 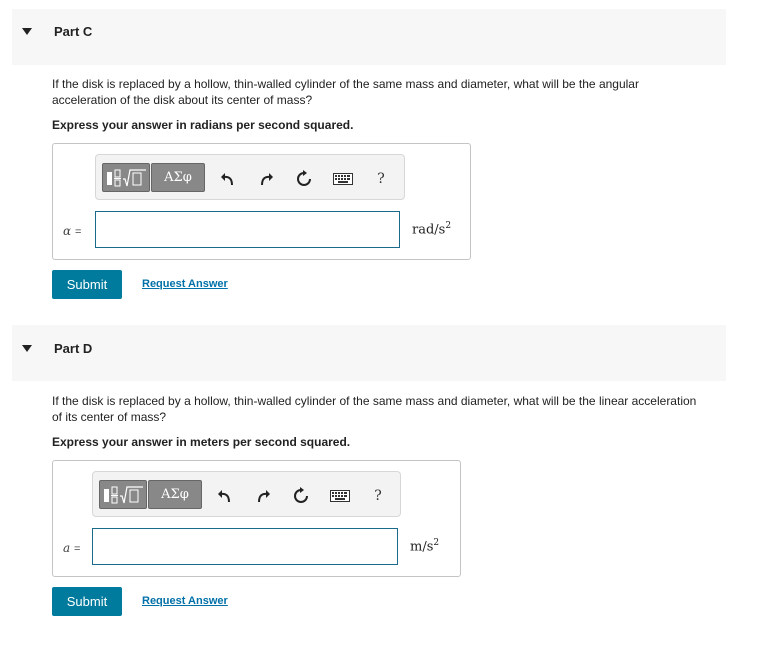 I want to click on unit-base: m/s, so click(x=422, y=547).